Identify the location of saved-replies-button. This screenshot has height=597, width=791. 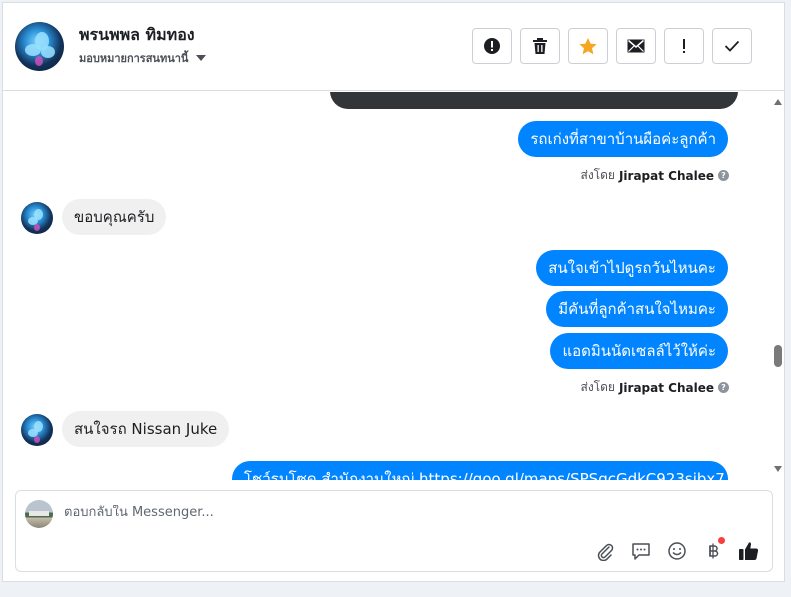
(641, 551).